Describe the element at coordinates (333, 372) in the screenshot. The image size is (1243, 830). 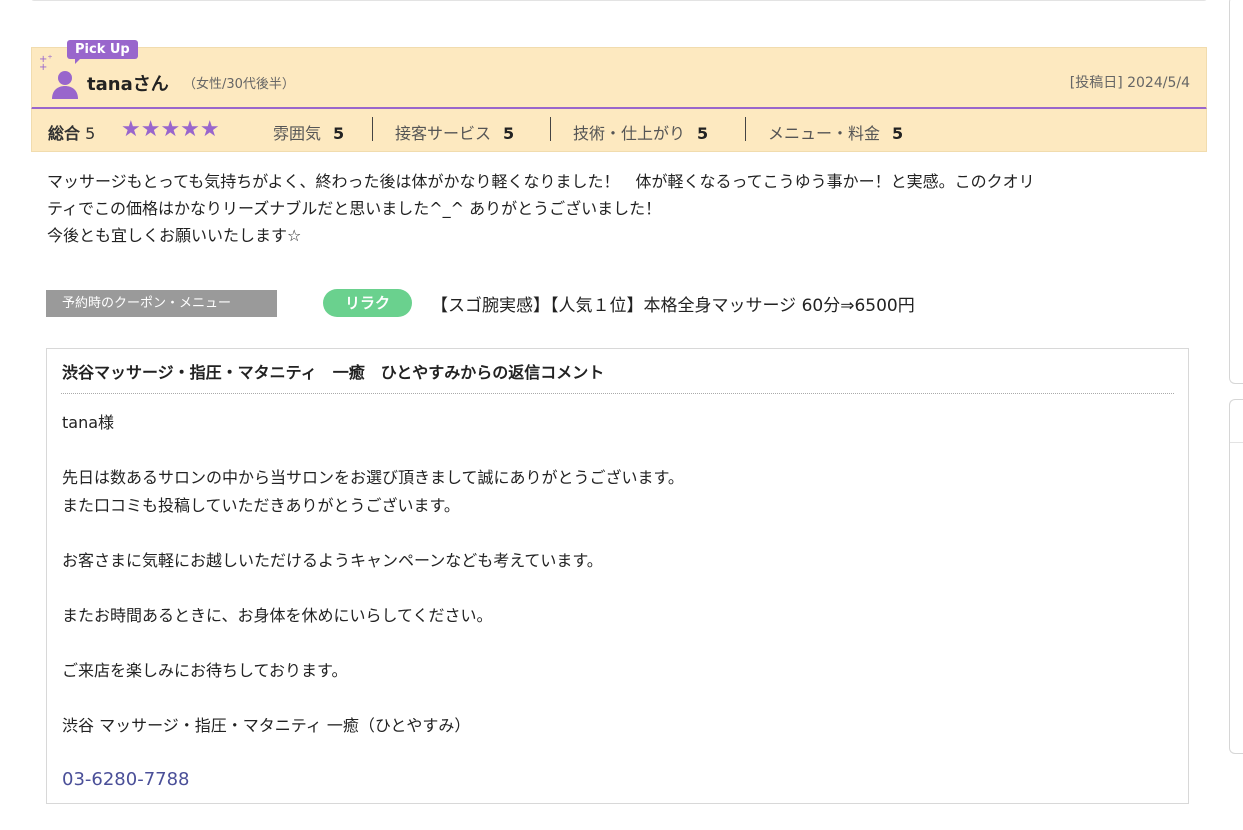
I see `reply-title: 渋谷マッサージ・指圧・マタニティ 一癒 ひとやすみからの返信コメント` at that location.